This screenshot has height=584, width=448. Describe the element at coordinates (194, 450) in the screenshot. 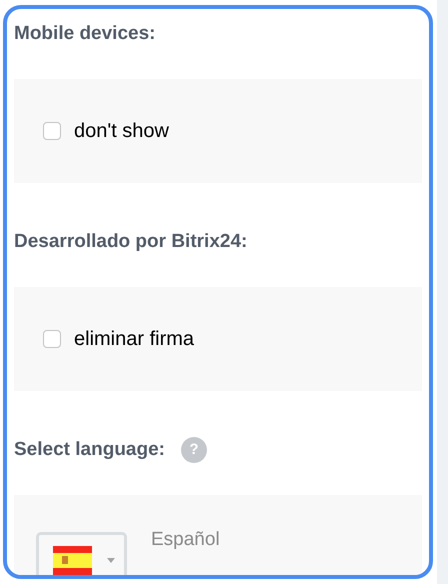

I see `help-icon: ?` at that location.